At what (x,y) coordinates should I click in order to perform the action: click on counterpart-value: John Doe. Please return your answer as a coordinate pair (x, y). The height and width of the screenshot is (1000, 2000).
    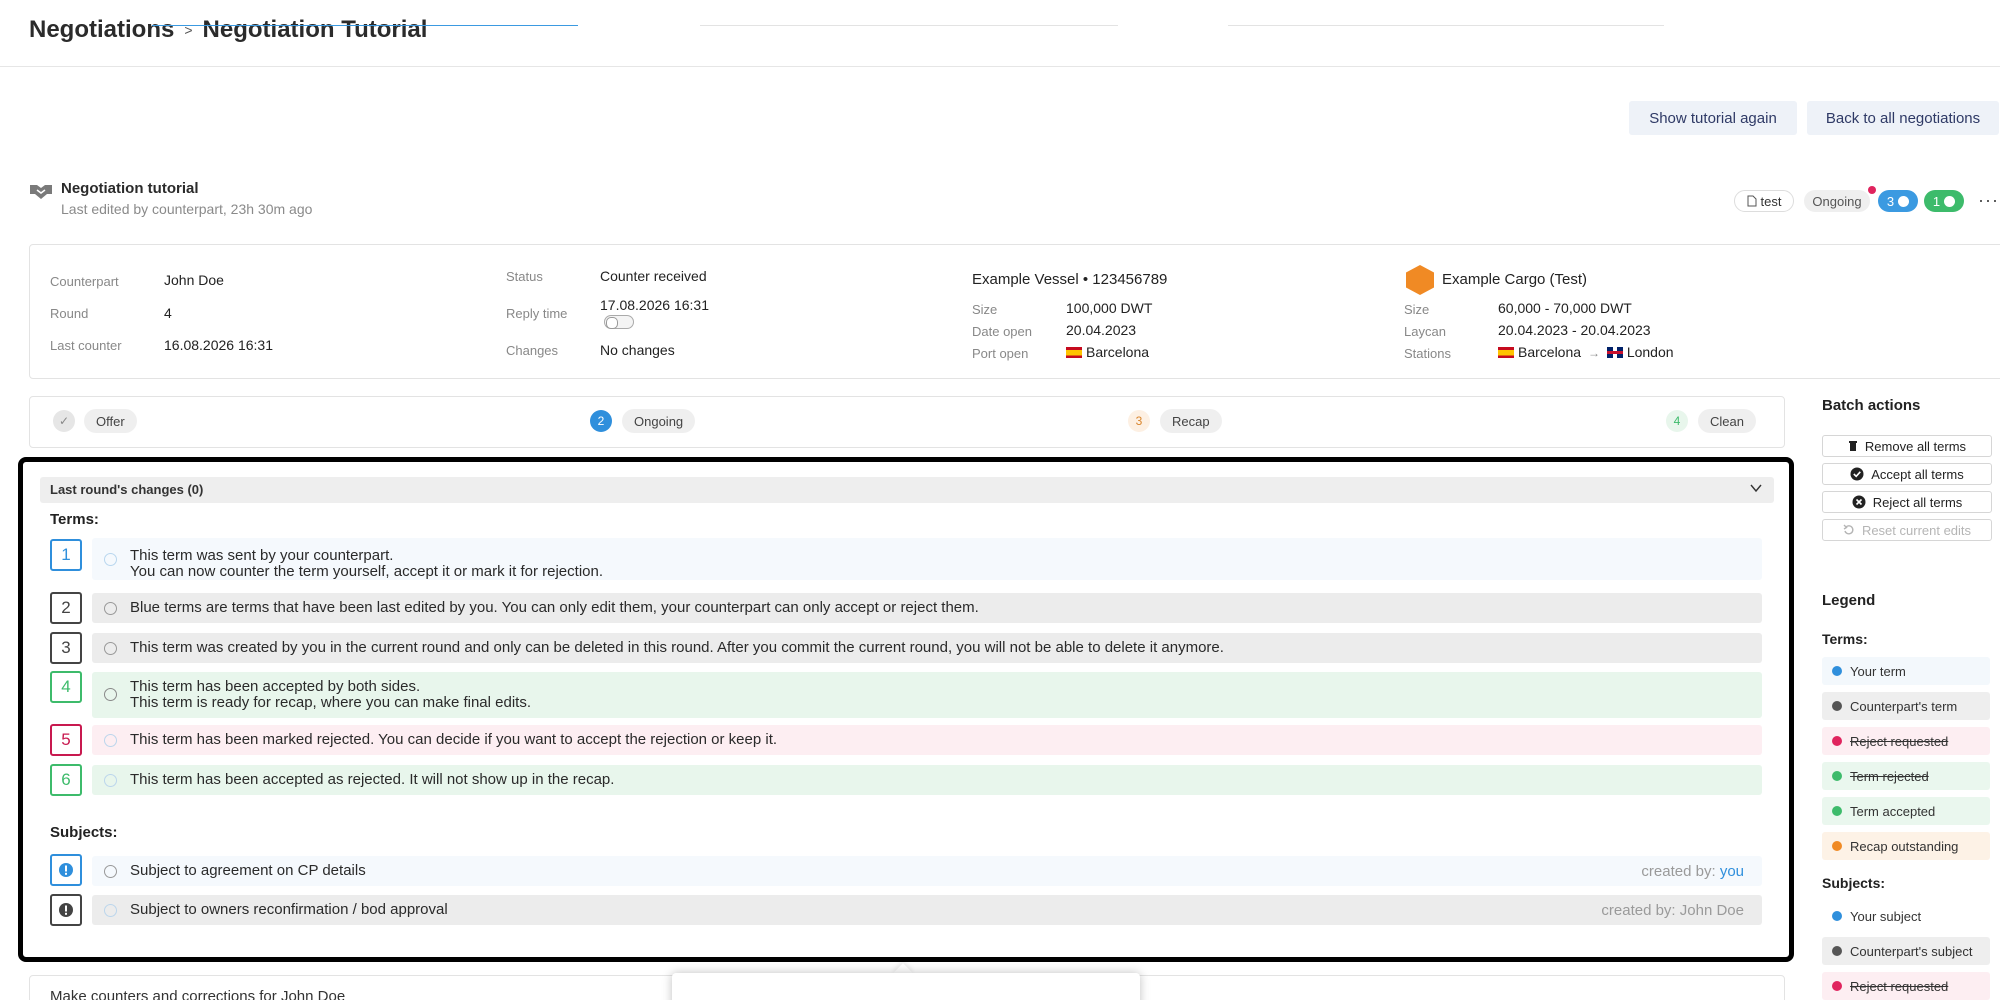
    Looking at the image, I should click on (194, 280).